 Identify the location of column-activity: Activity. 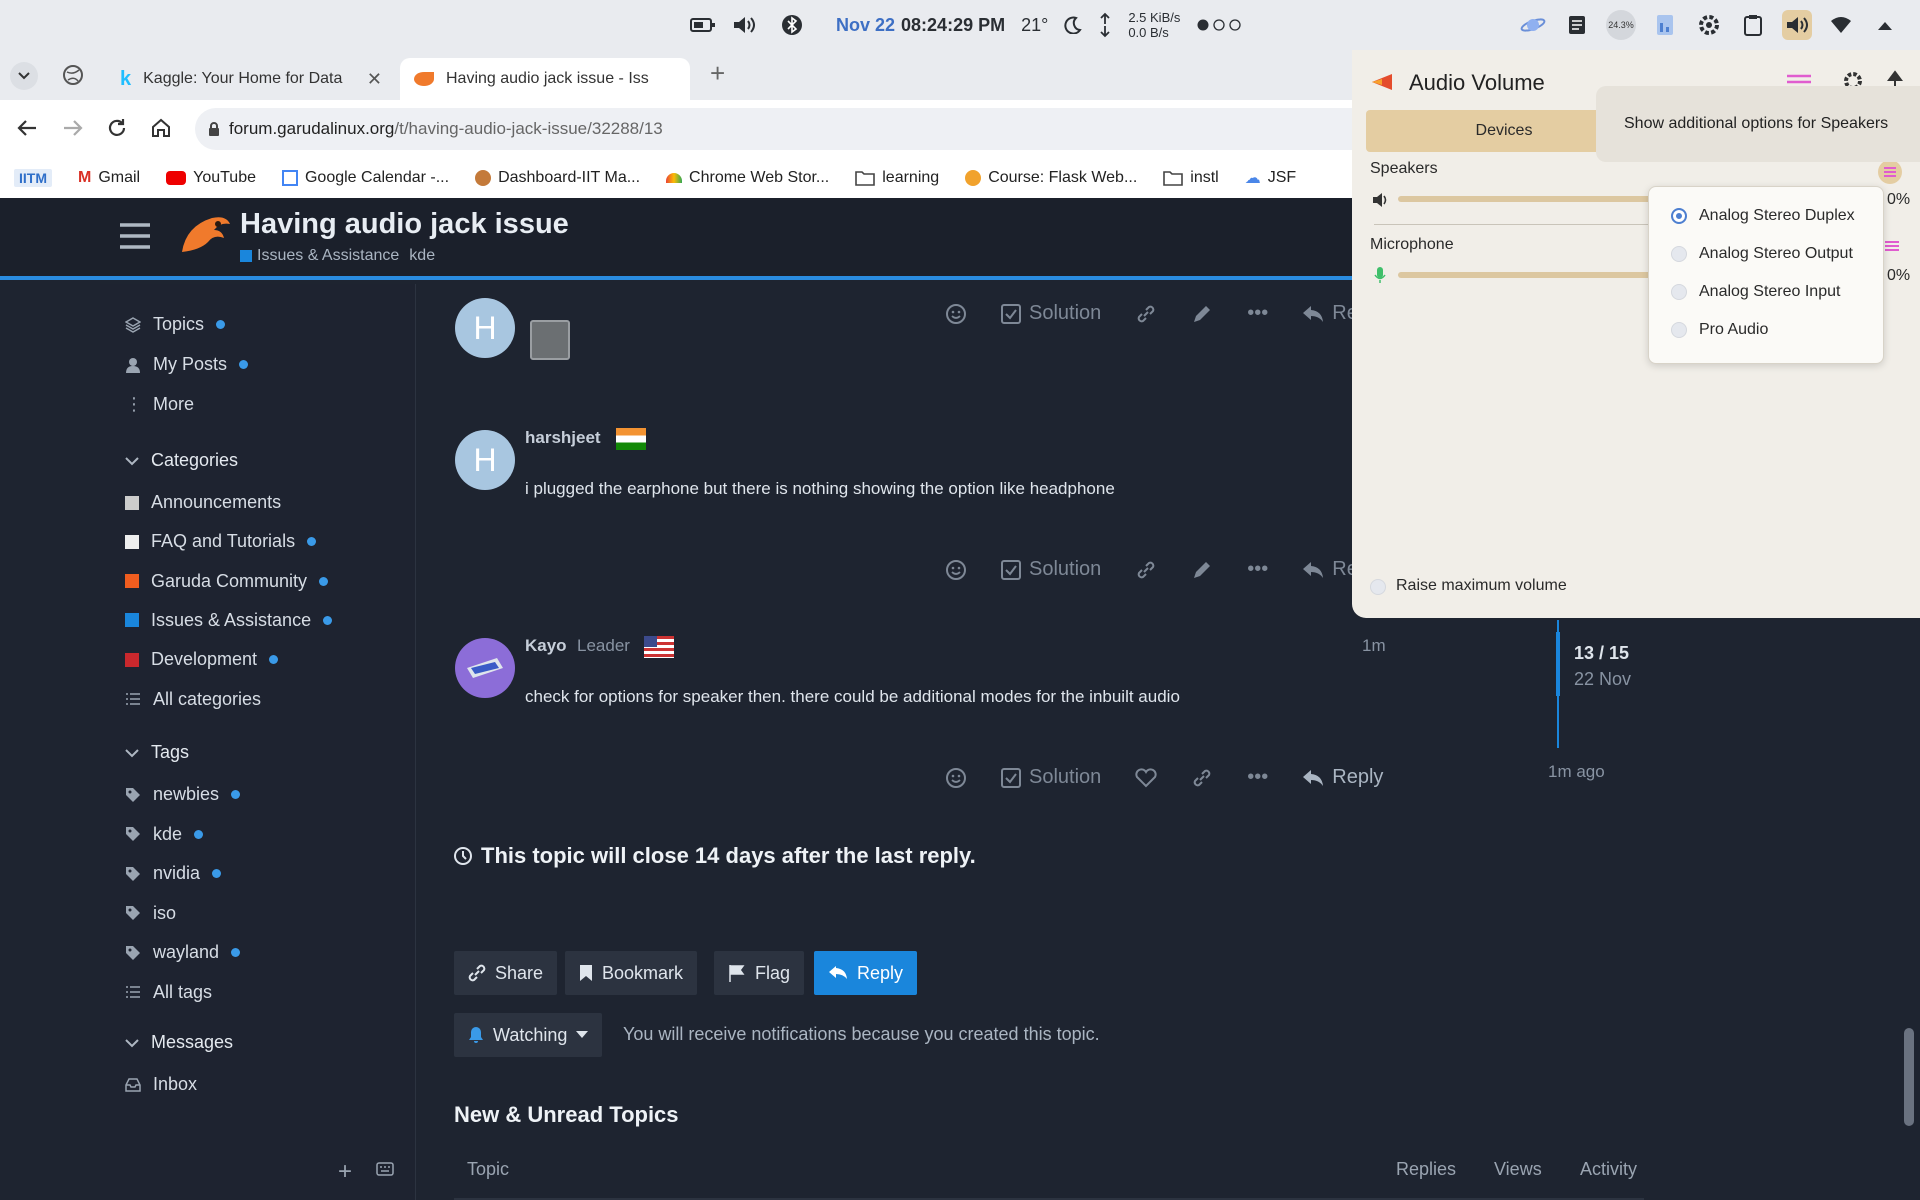
(1608, 1169).